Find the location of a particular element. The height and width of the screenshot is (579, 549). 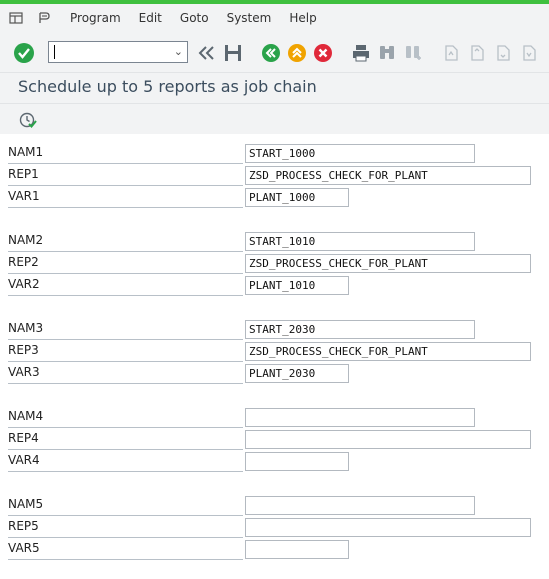

first-page-icon is located at coordinates (451, 53).